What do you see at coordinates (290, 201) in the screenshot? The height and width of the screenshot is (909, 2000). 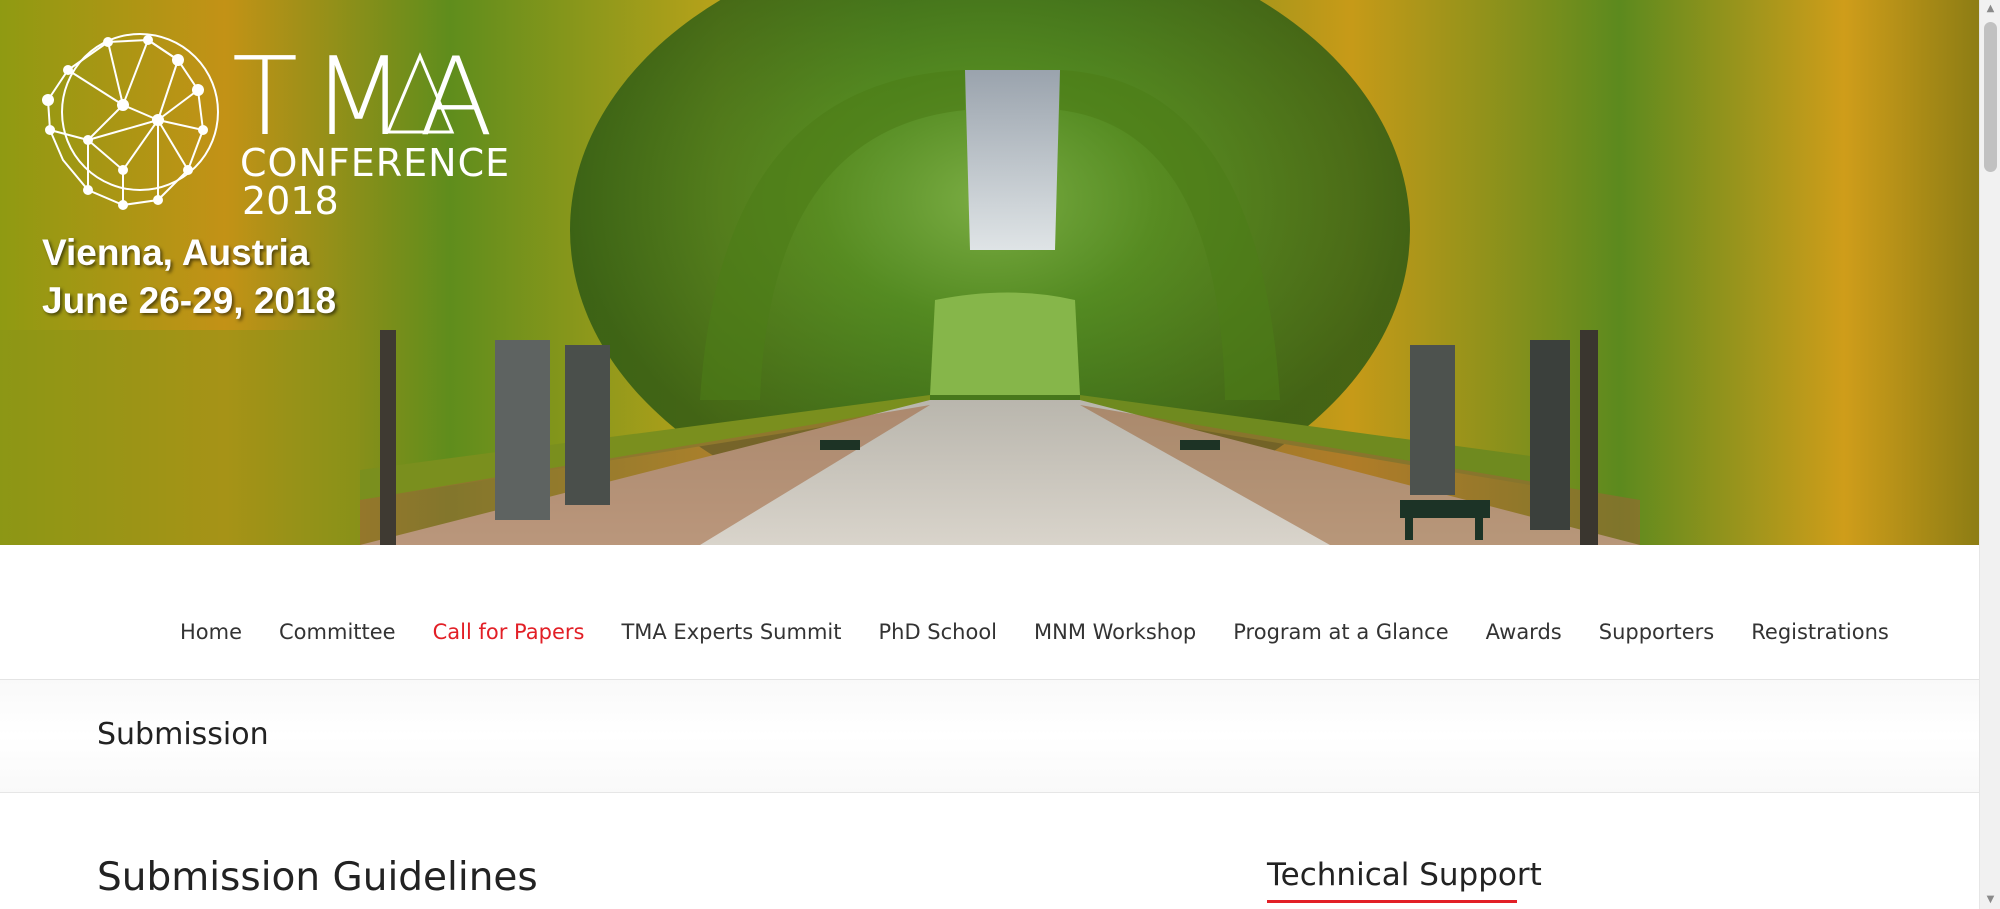 I see `logo-year-text: 2018` at bounding box center [290, 201].